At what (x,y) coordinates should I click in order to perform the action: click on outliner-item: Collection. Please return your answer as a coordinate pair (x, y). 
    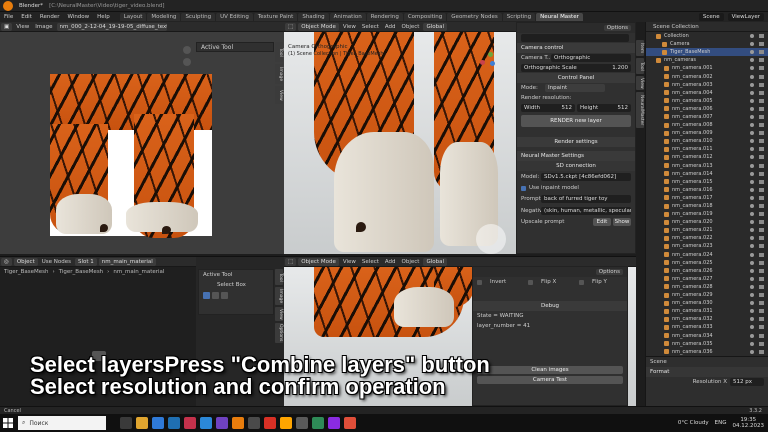
    Looking at the image, I should click on (707, 36).